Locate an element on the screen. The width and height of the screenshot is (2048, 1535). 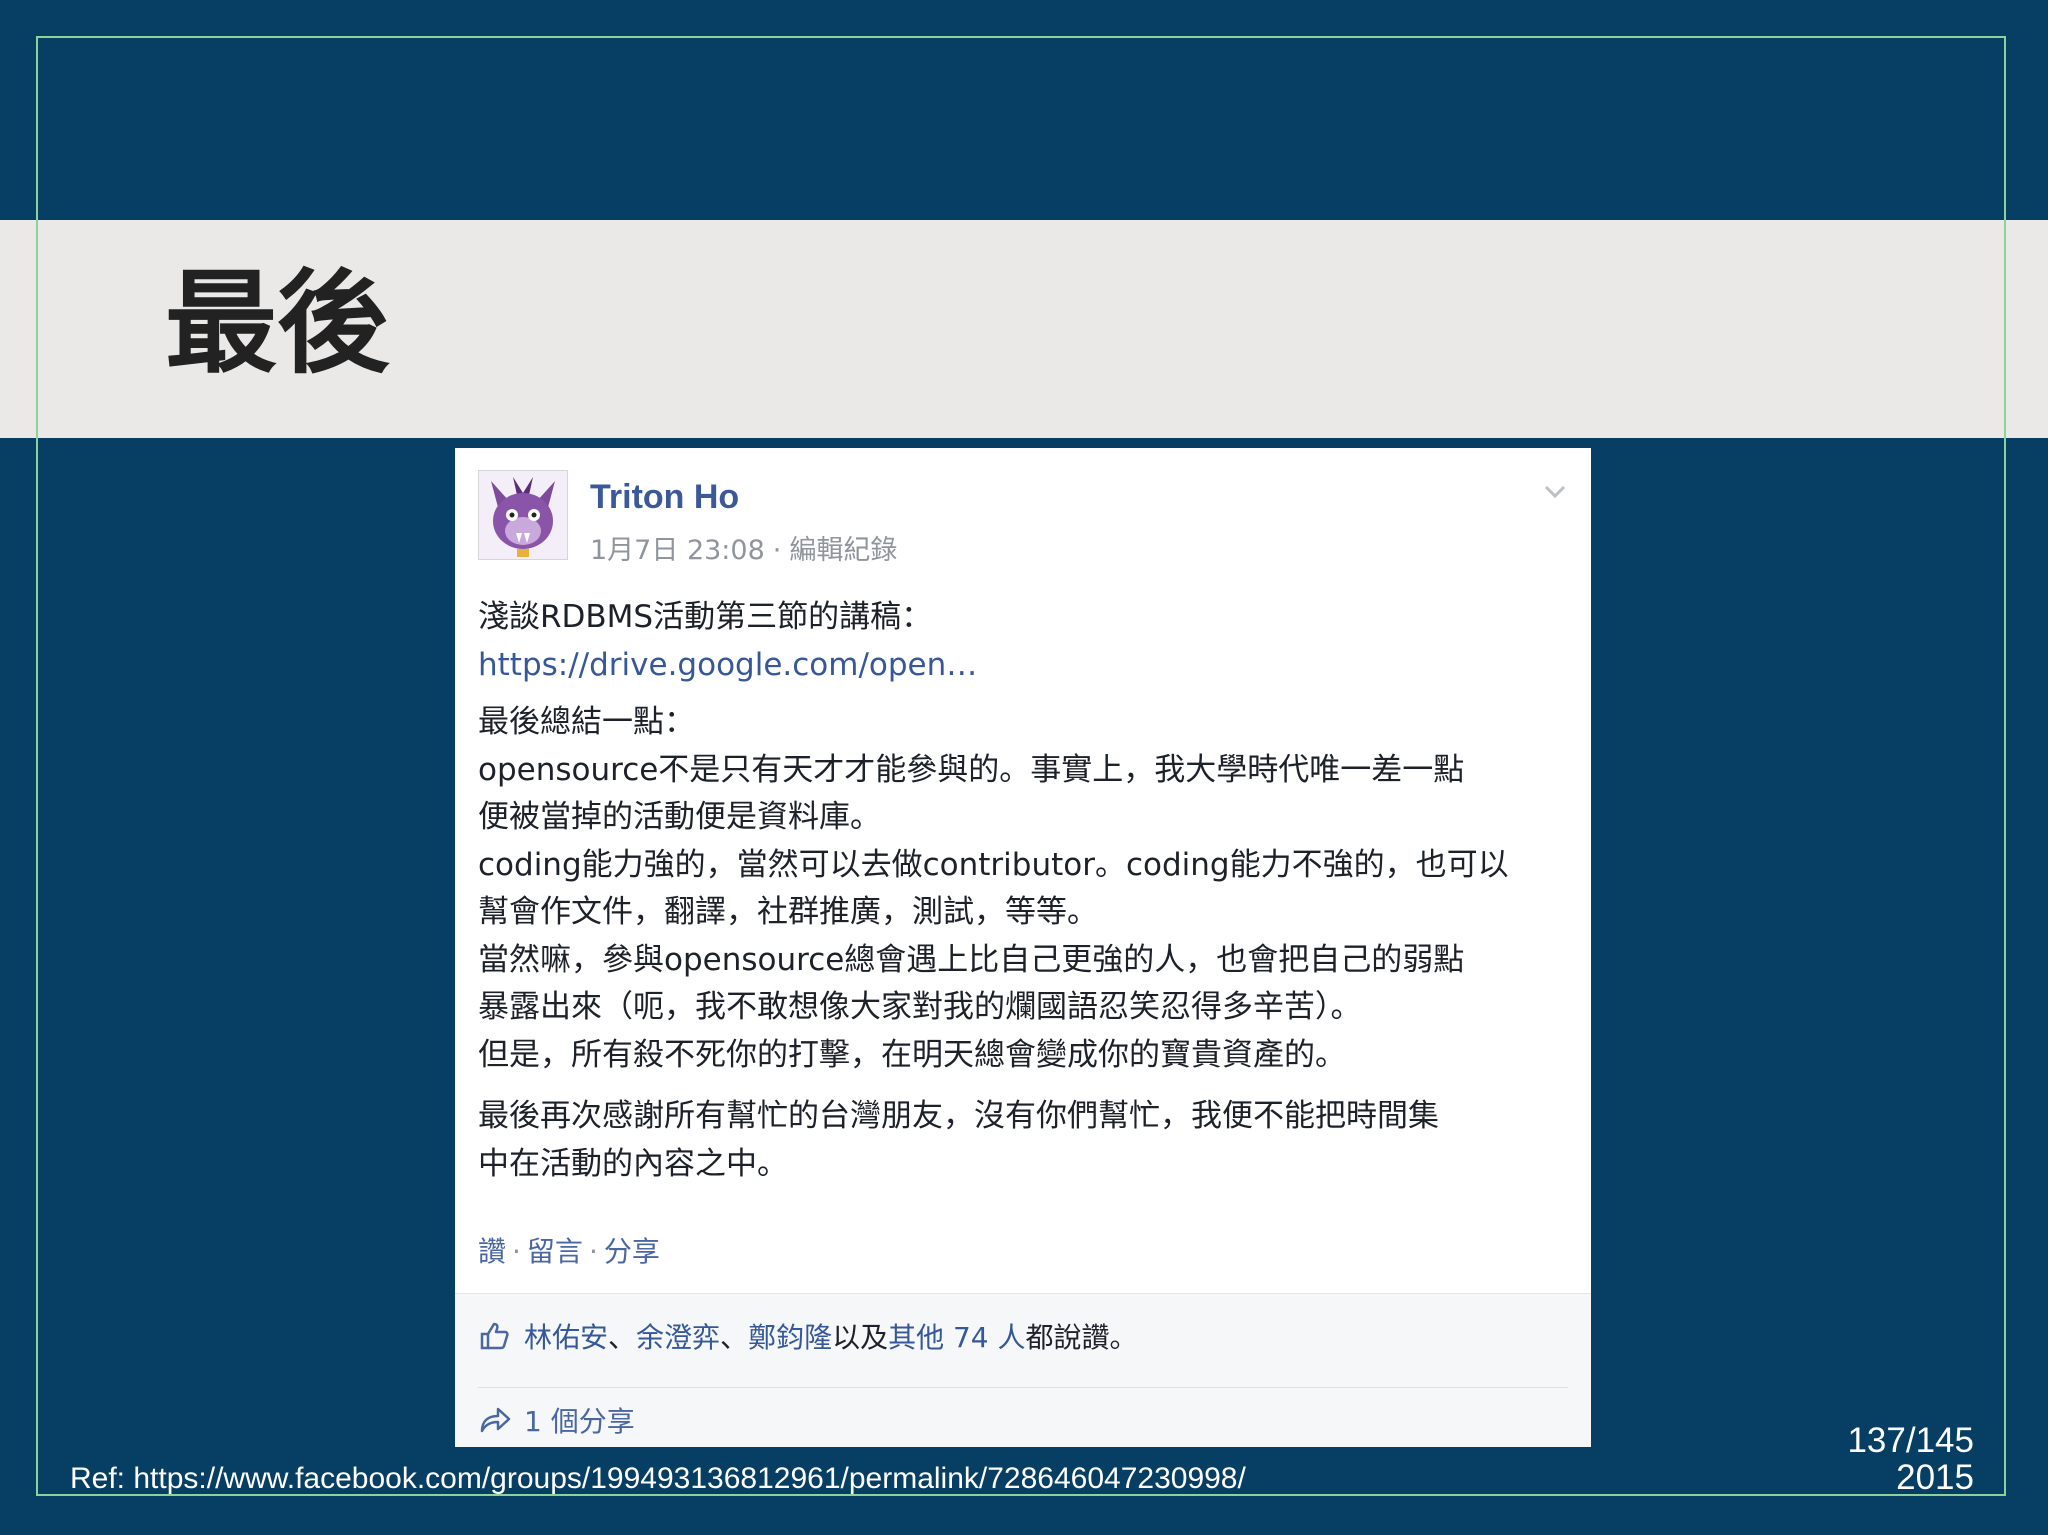
likes-divider is located at coordinates (1023, 1387).